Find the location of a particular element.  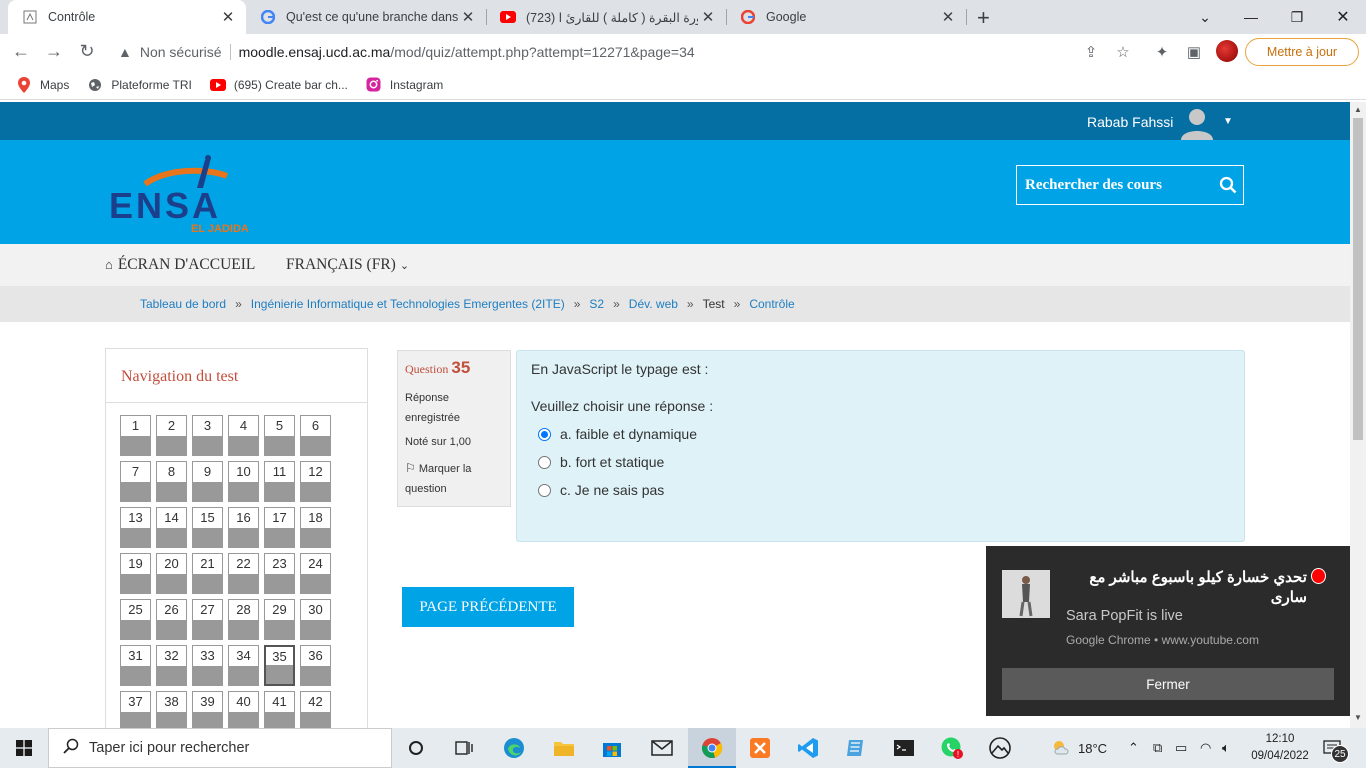

answer-option-c: c. Je ne sais pas is located at coordinates (880, 490).